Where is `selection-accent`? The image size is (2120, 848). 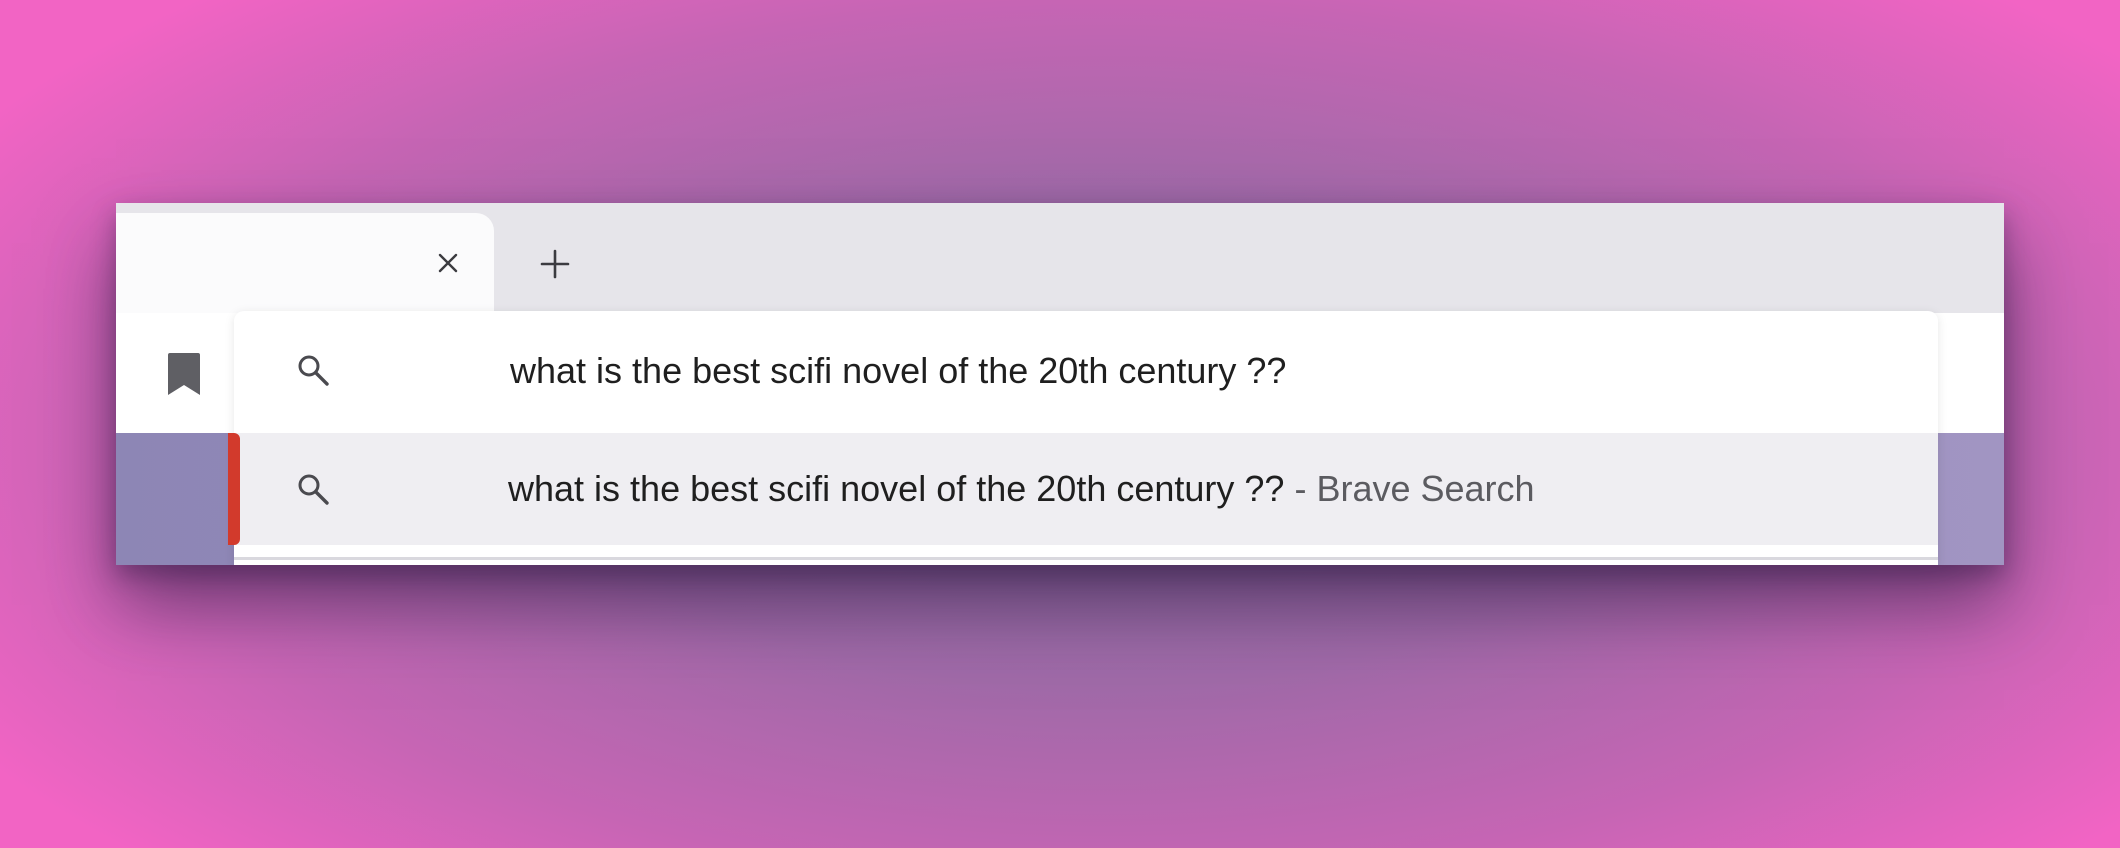 selection-accent is located at coordinates (234, 489).